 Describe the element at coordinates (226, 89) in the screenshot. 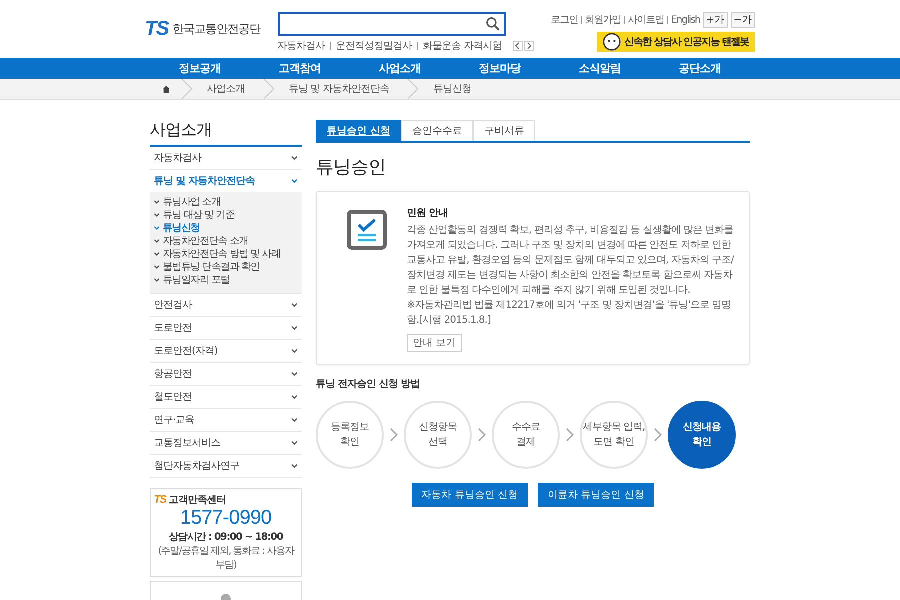

I see `breadcrumb-link: 사업소개` at that location.